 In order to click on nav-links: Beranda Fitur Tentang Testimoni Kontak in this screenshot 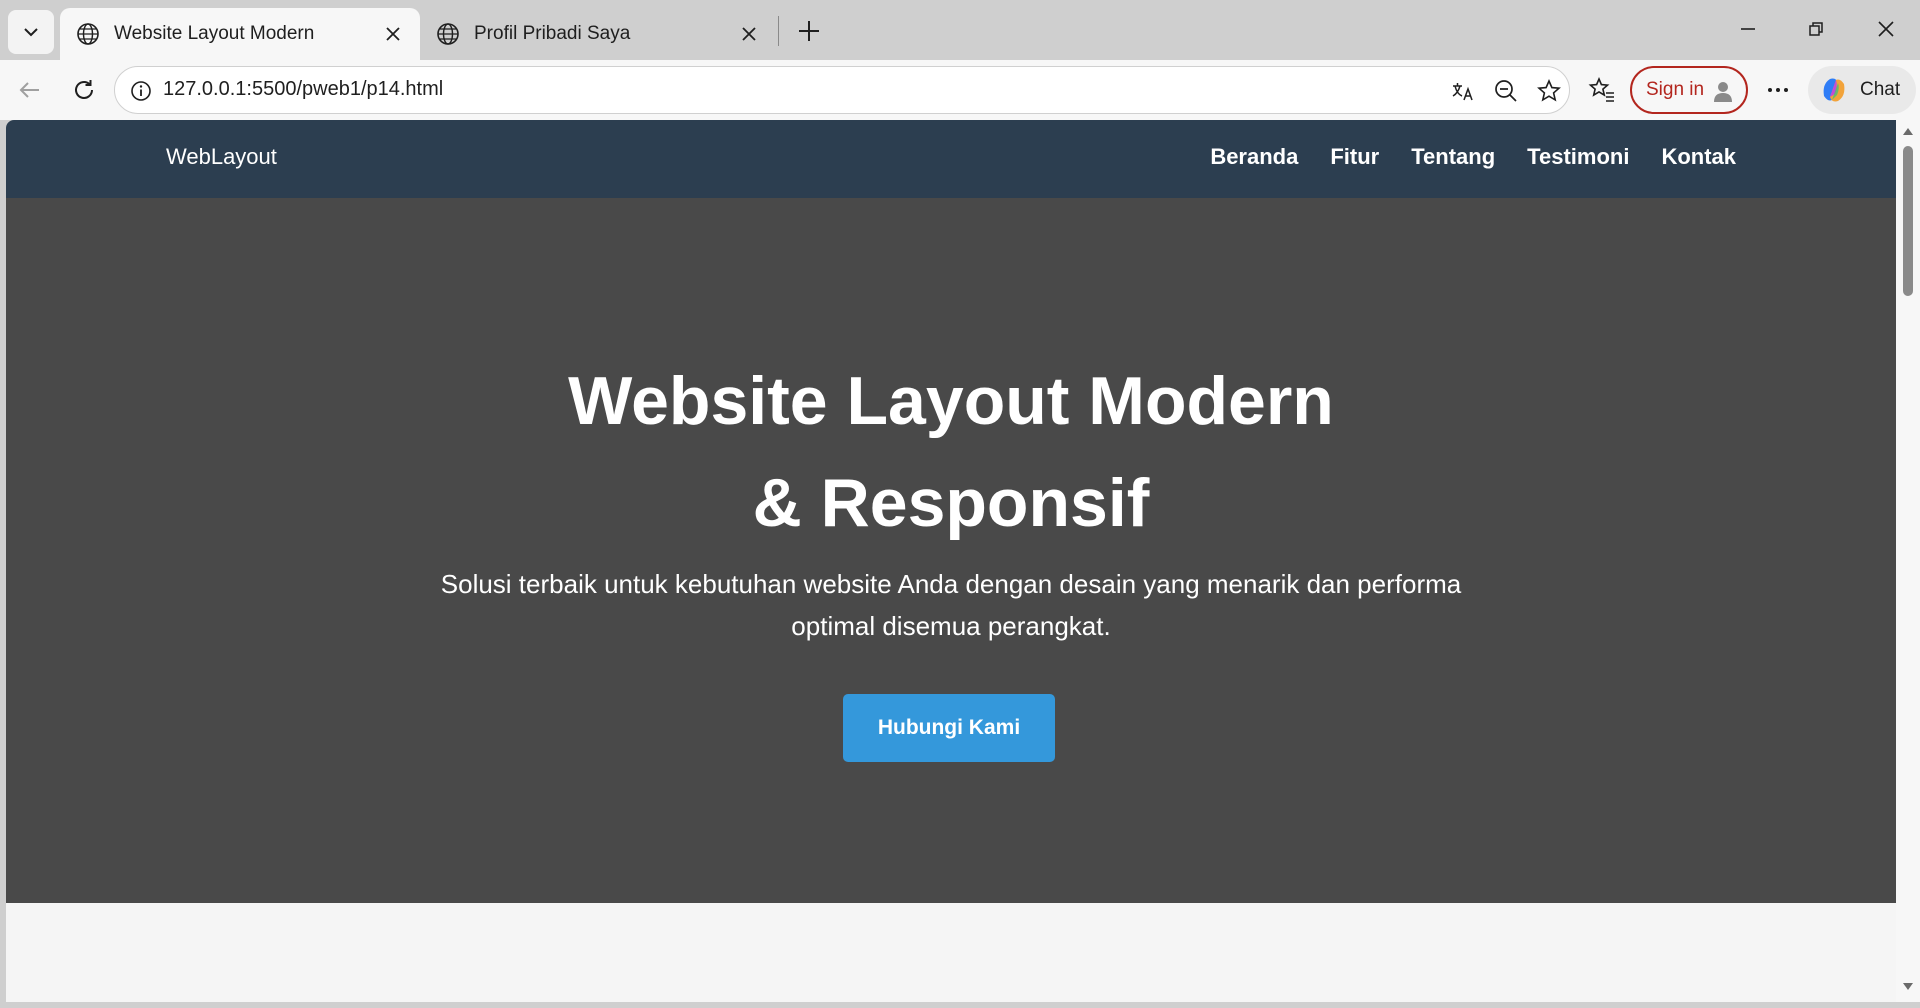, I will do `click(1473, 157)`.